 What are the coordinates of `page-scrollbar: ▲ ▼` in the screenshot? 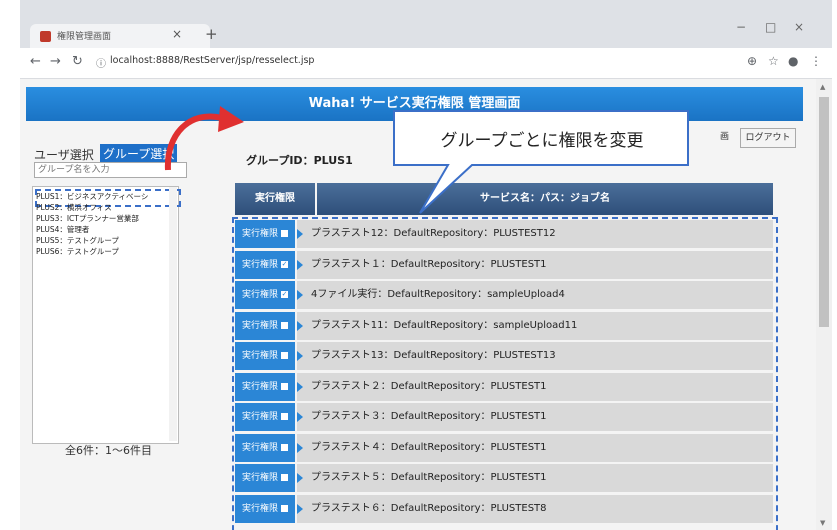 It's located at (824, 304).